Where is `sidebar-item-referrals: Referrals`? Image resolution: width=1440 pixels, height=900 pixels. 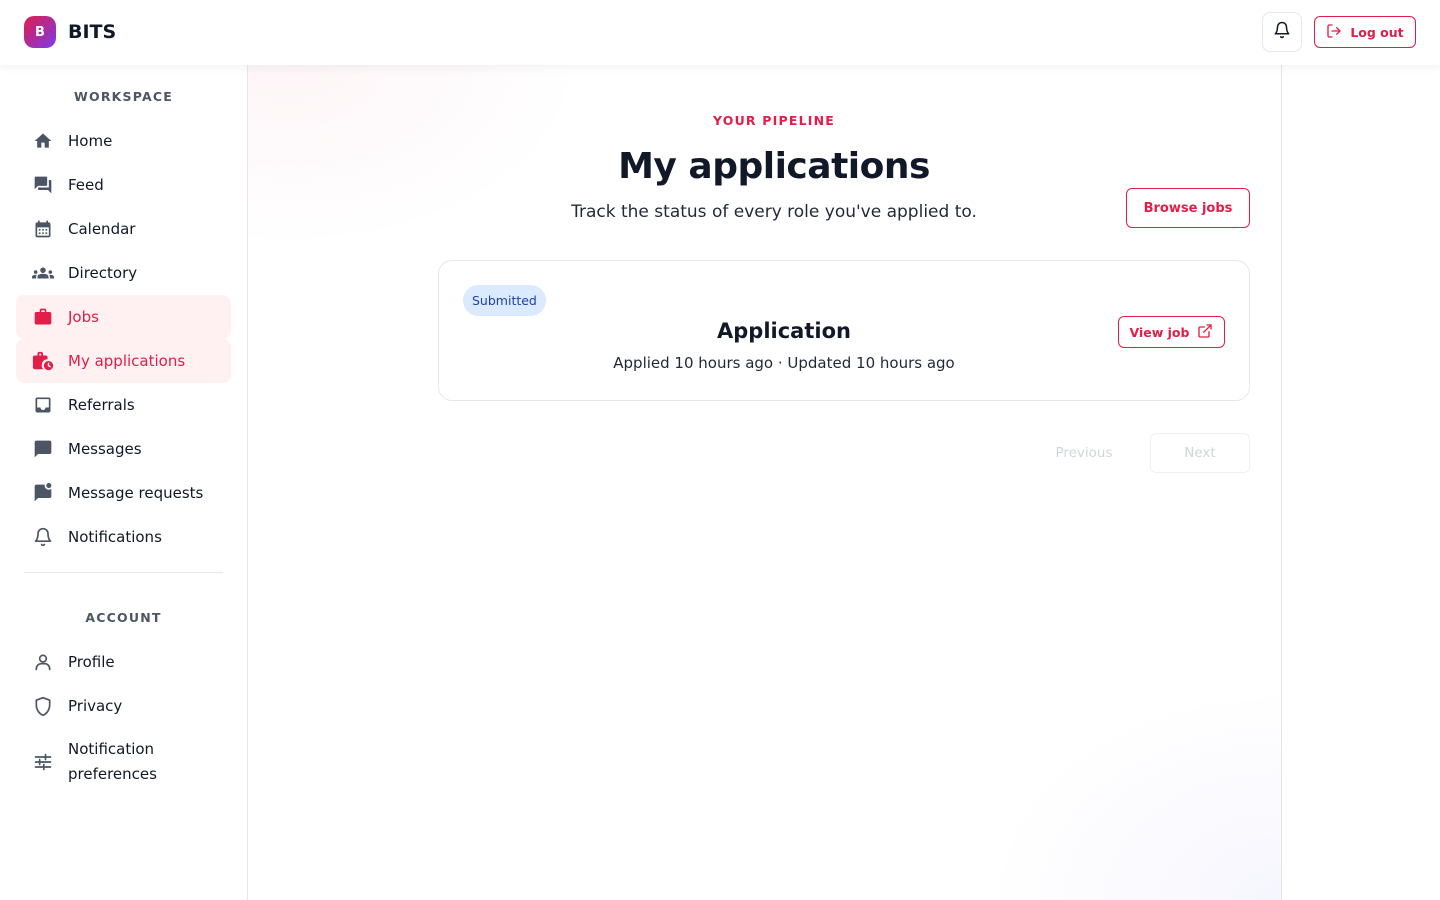 sidebar-item-referrals: Referrals is located at coordinates (123, 405).